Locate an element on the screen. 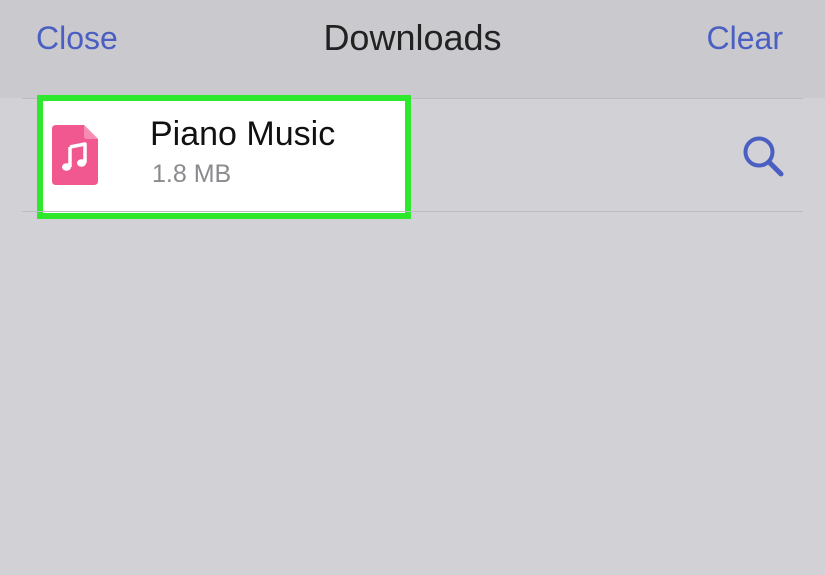 The width and height of the screenshot is (825, 575). divider is located at coordinates (412, 211).